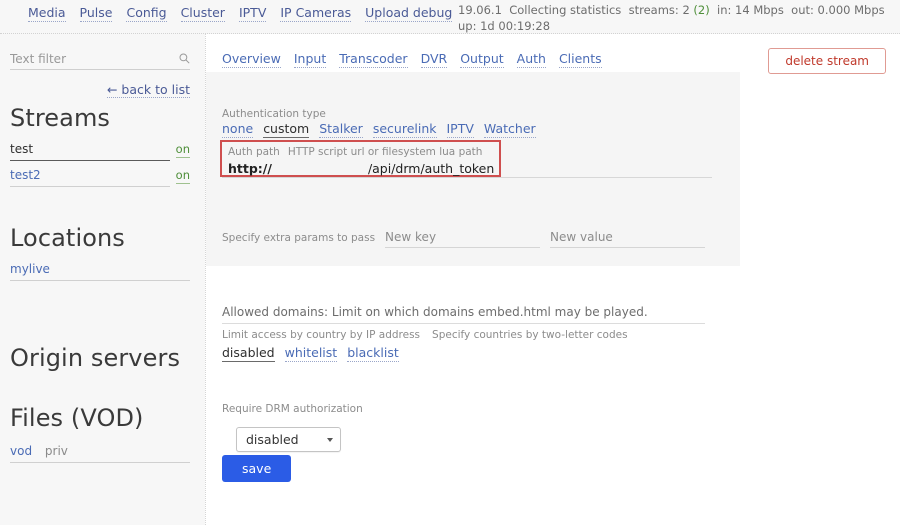 The height and width of the screenshot is (525, 900). I want to click on locations-section-title: Locations, so click(67, 238).